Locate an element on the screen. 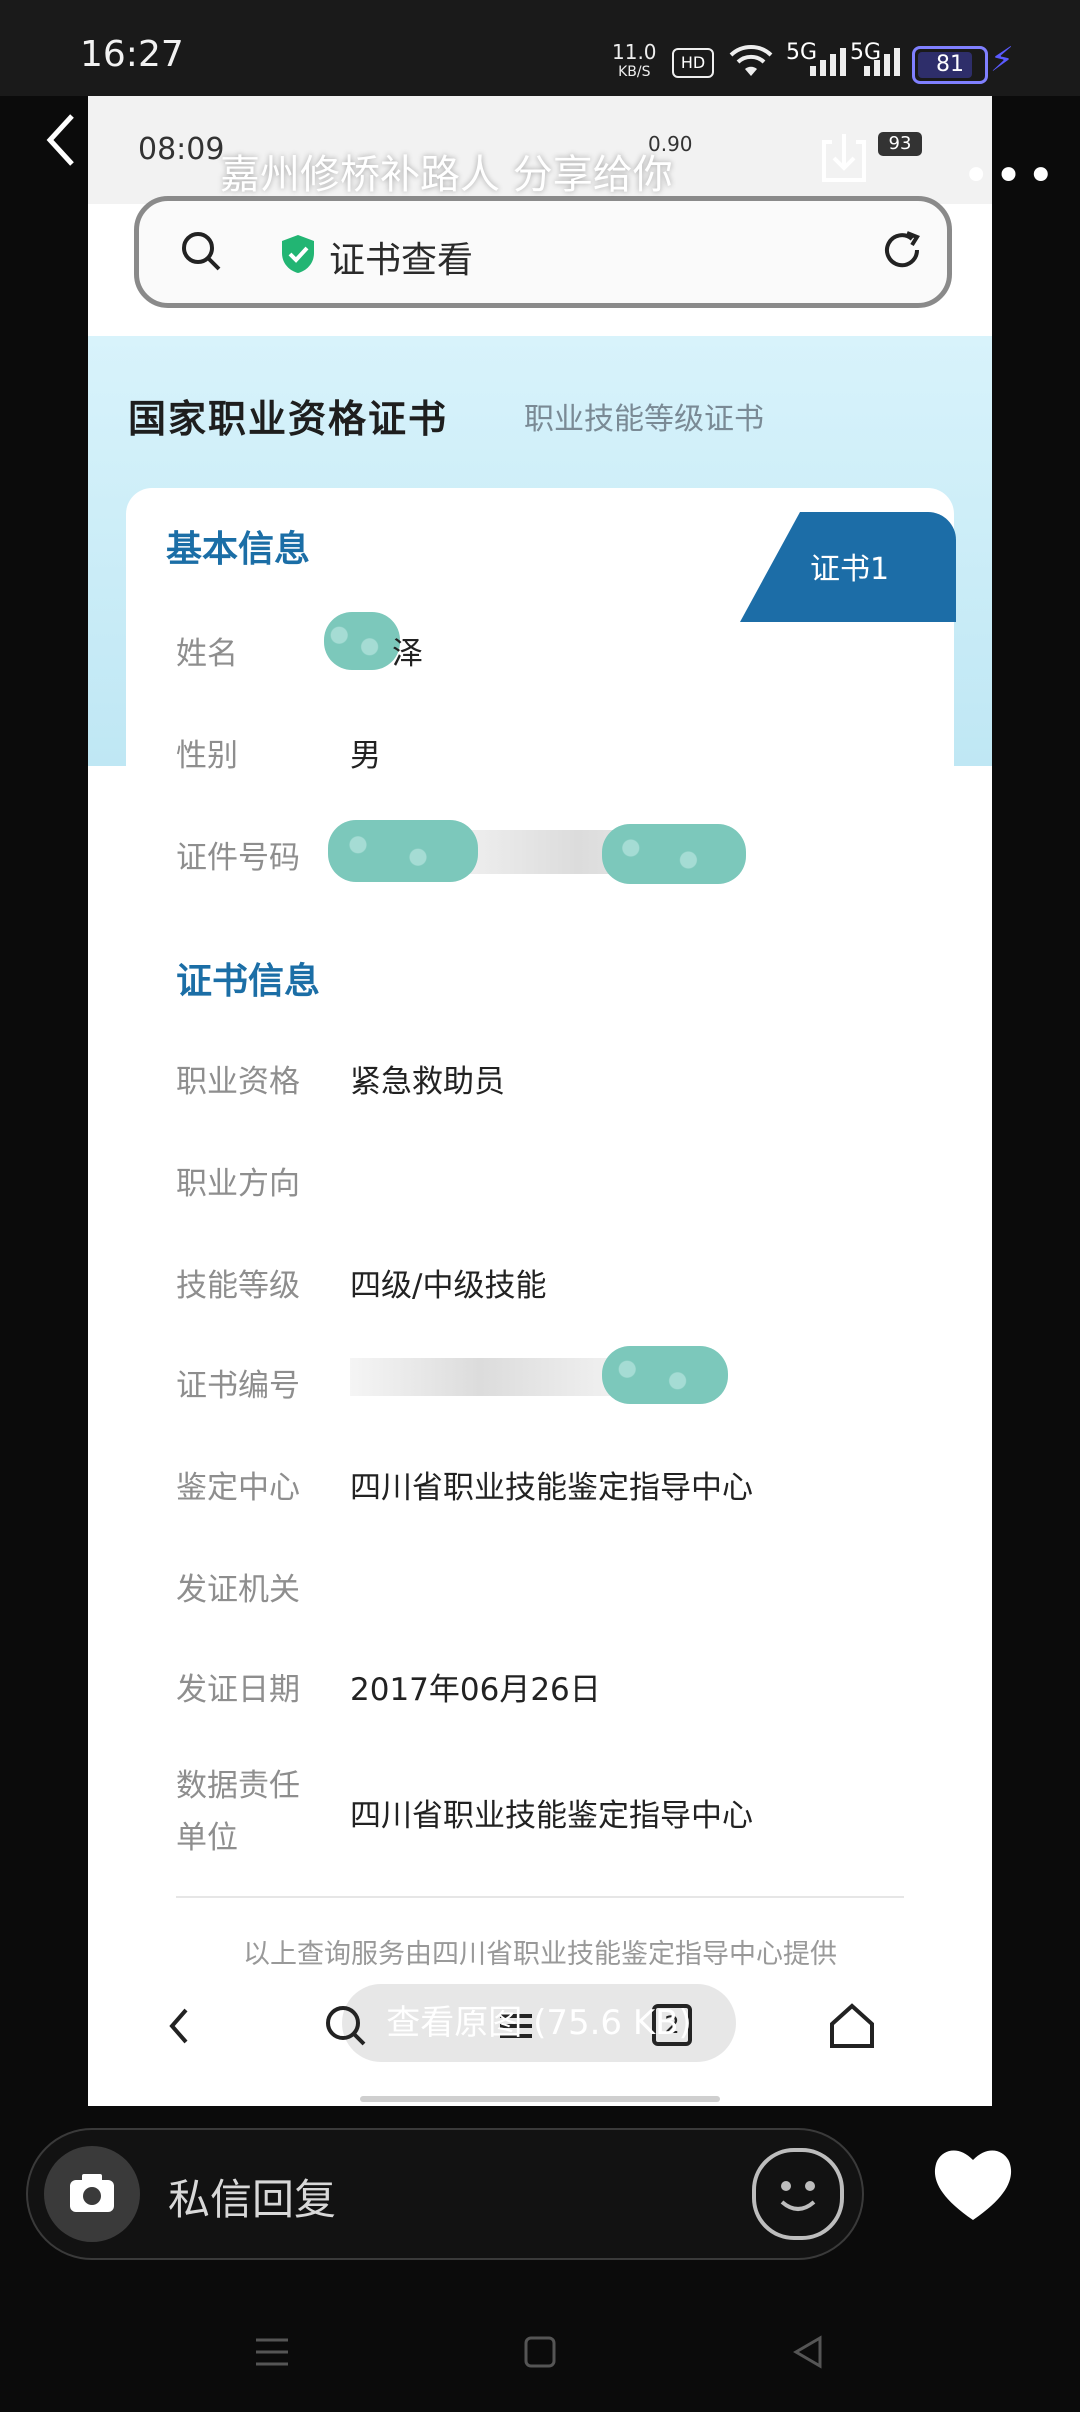  field-label: 证件号码 is located at coordinates (238, 858).